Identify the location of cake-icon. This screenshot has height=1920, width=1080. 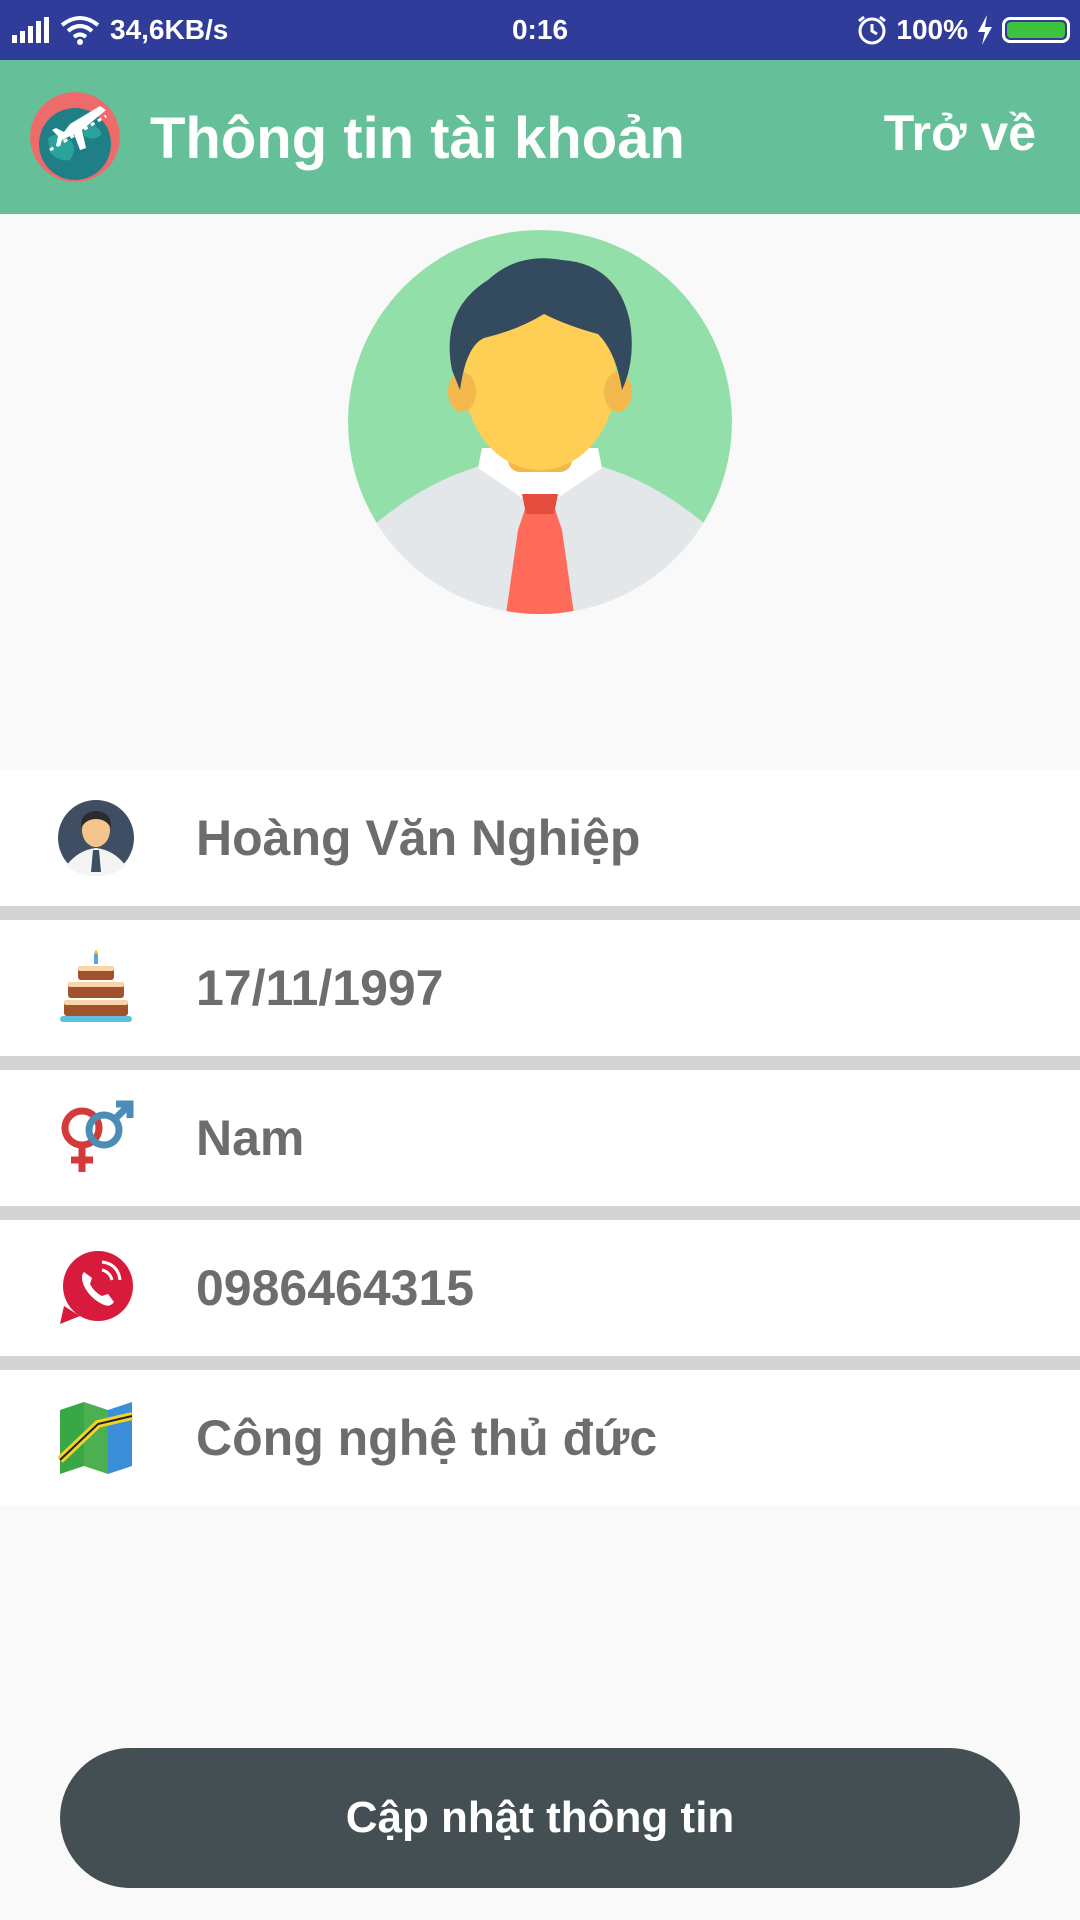
(96, 988).